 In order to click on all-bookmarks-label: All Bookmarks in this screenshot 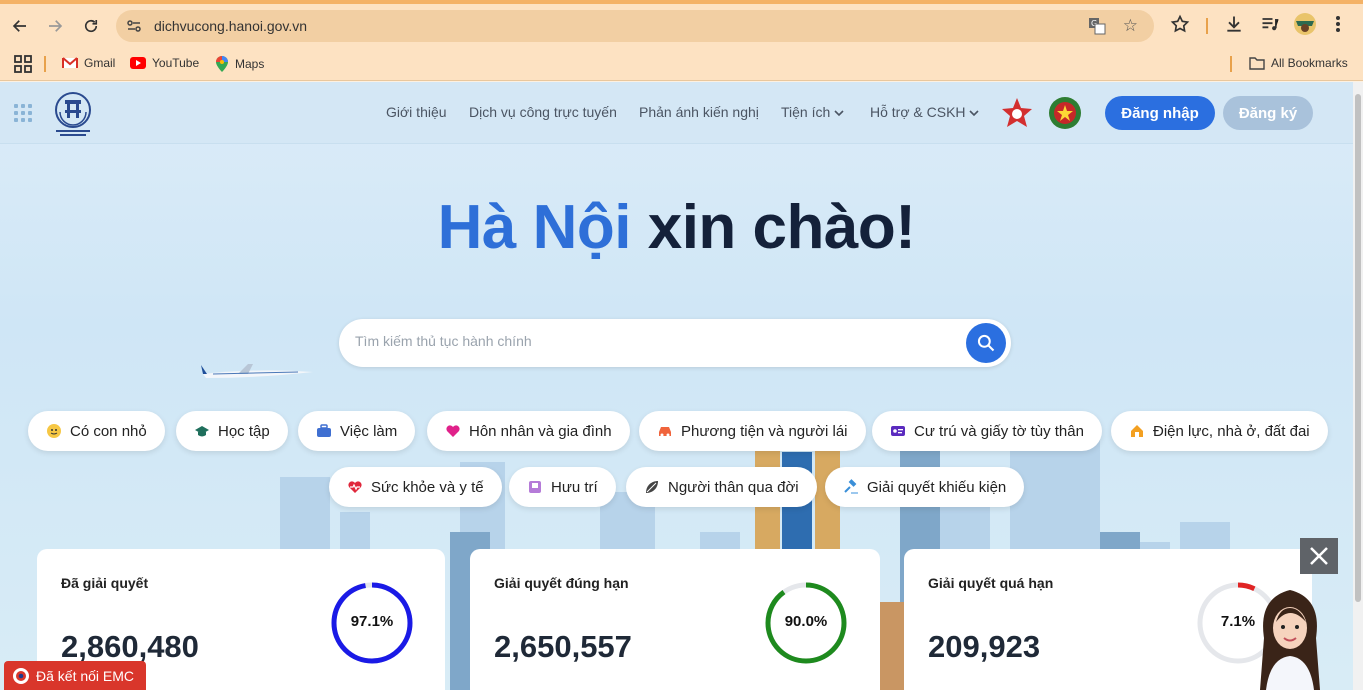, I will do `click(1309, 63)`.